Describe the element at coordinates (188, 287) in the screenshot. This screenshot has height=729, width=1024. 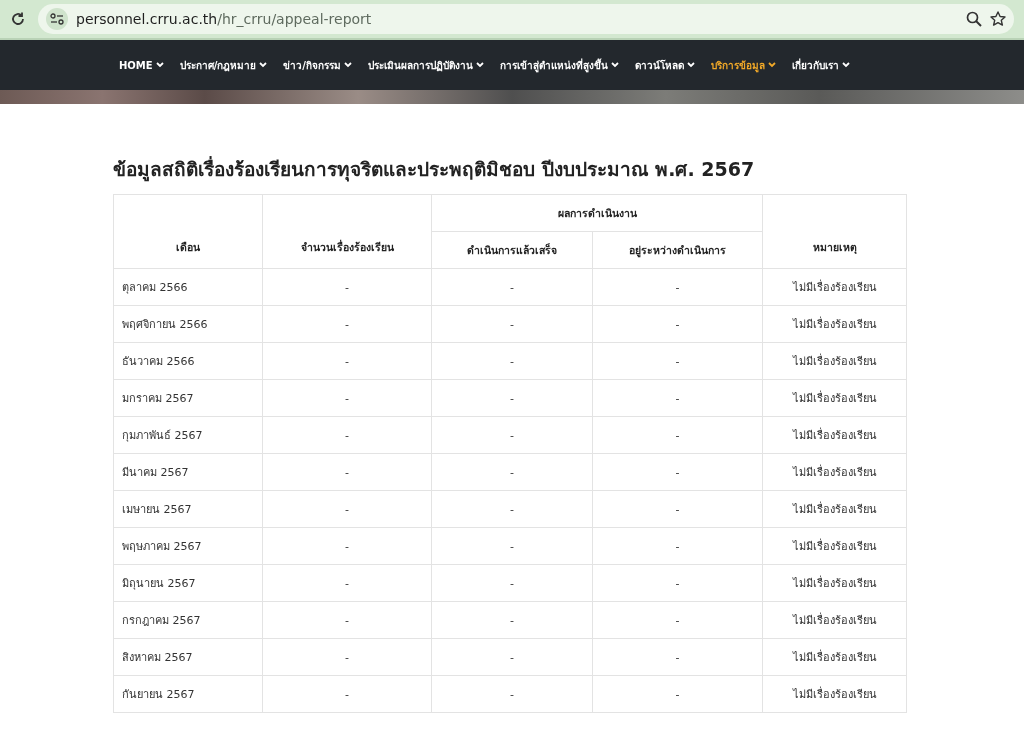
I see `month-cell: ตุลาคม 2566` at that location.